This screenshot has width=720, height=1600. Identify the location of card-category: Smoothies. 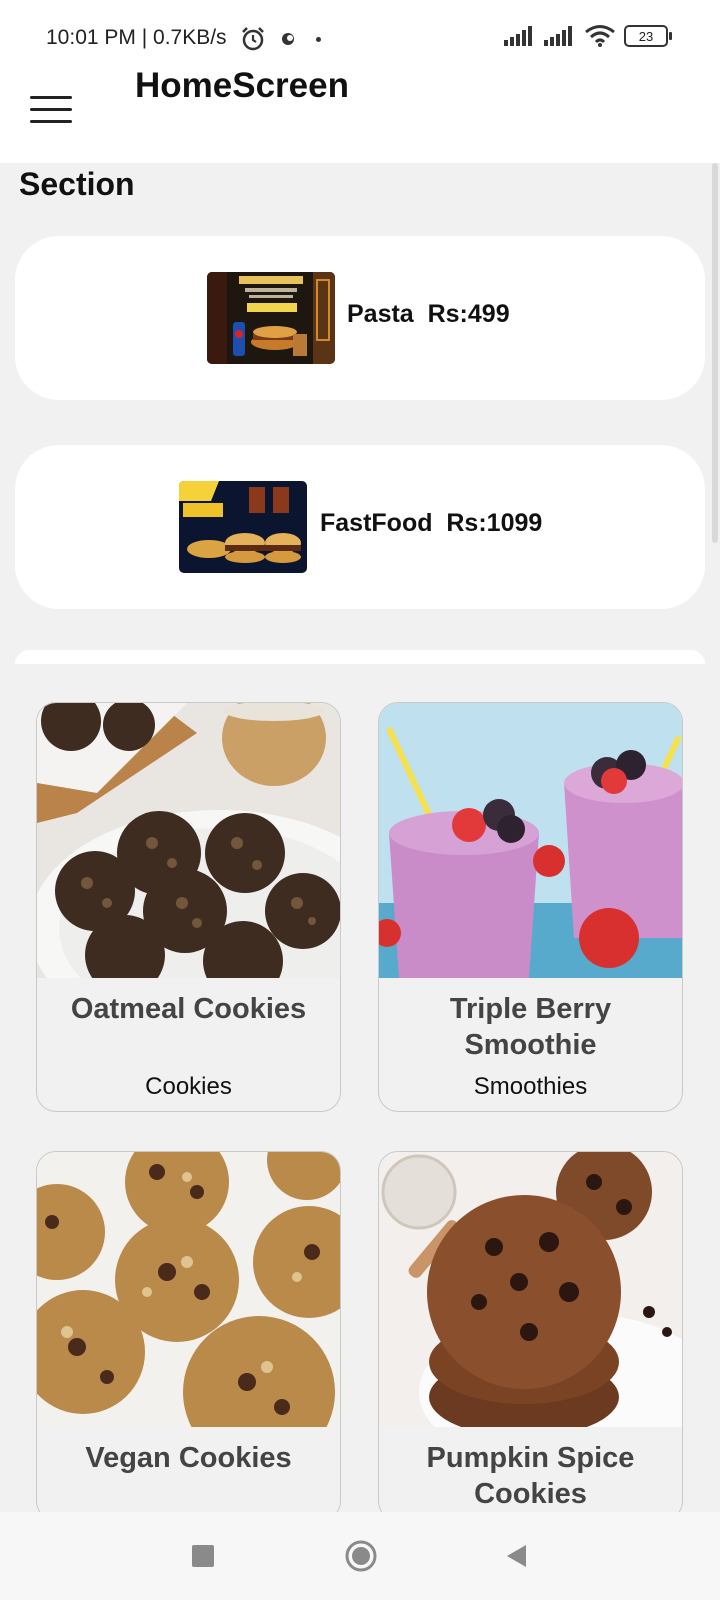
(530, 1086).